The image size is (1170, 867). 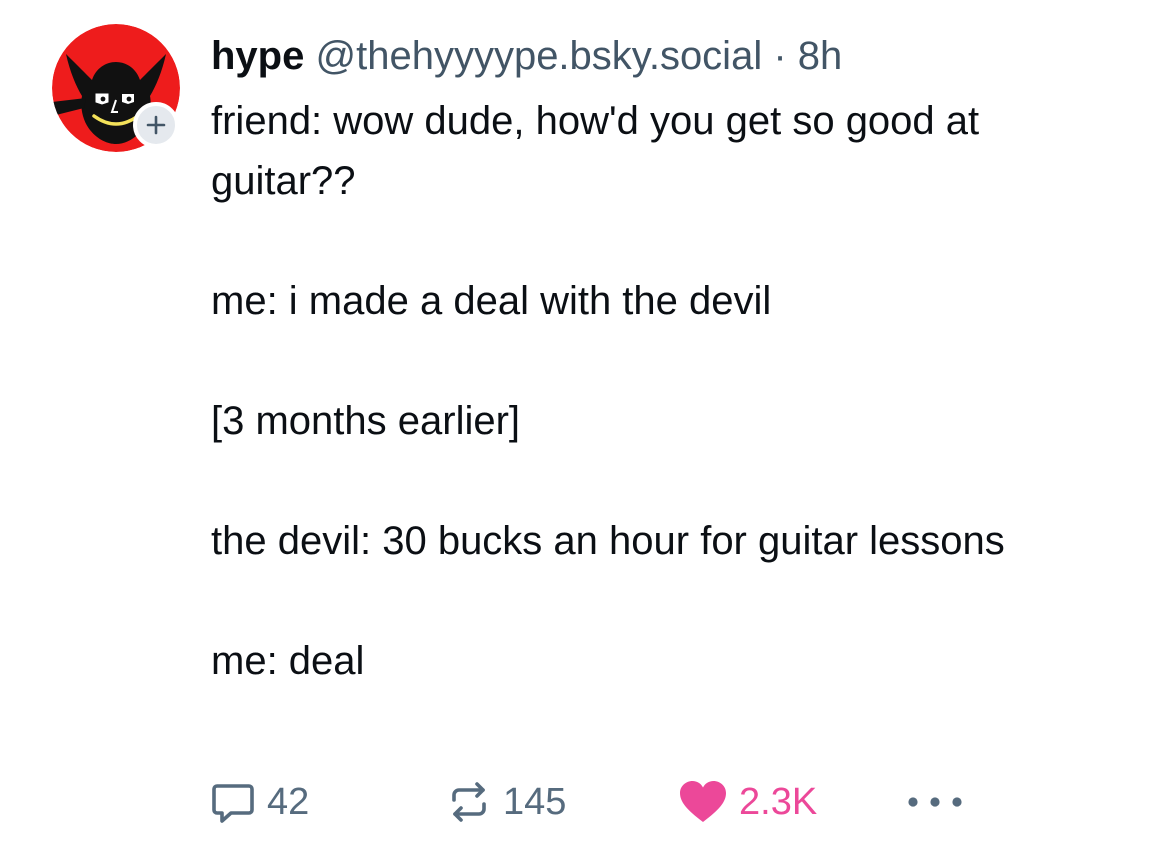 What do you see at coordinates (703, 801) in the screenshot?
I see `heart-icon` at bounding box center [703, 801].